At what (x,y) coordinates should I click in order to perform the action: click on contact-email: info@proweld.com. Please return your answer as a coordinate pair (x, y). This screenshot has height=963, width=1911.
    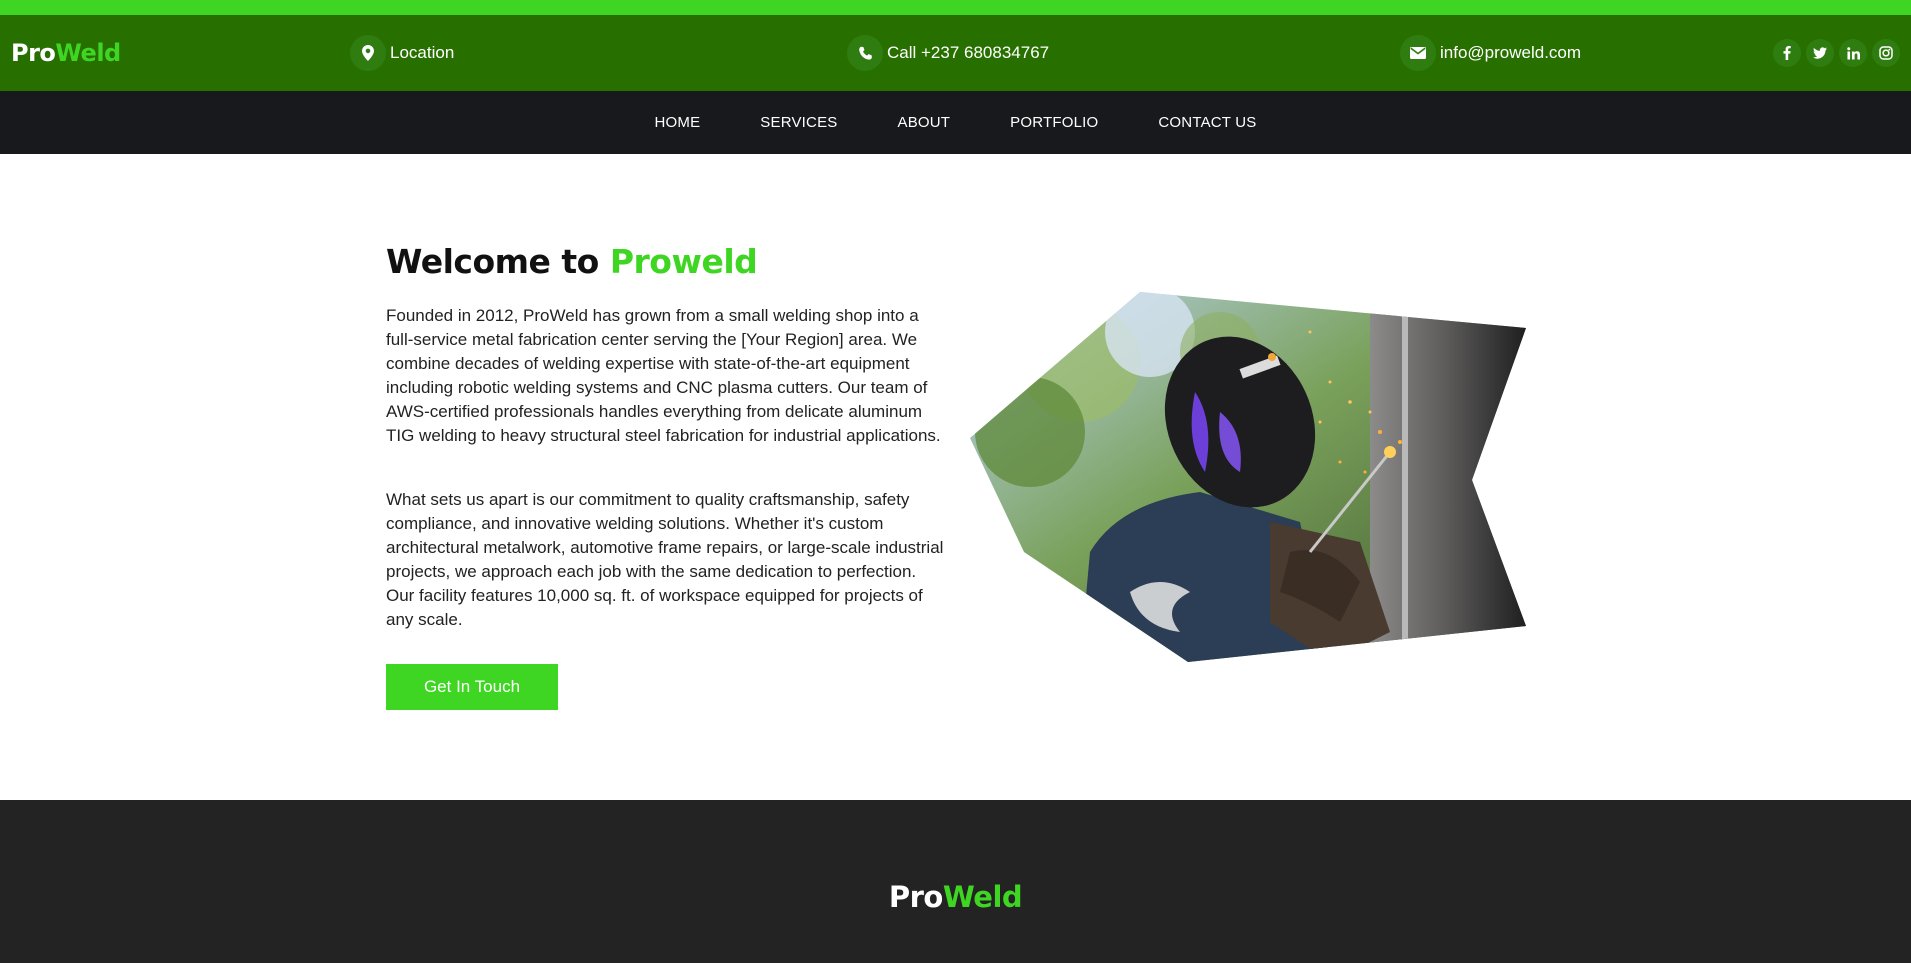
    Looking at the image, I should click on (1490, 53).